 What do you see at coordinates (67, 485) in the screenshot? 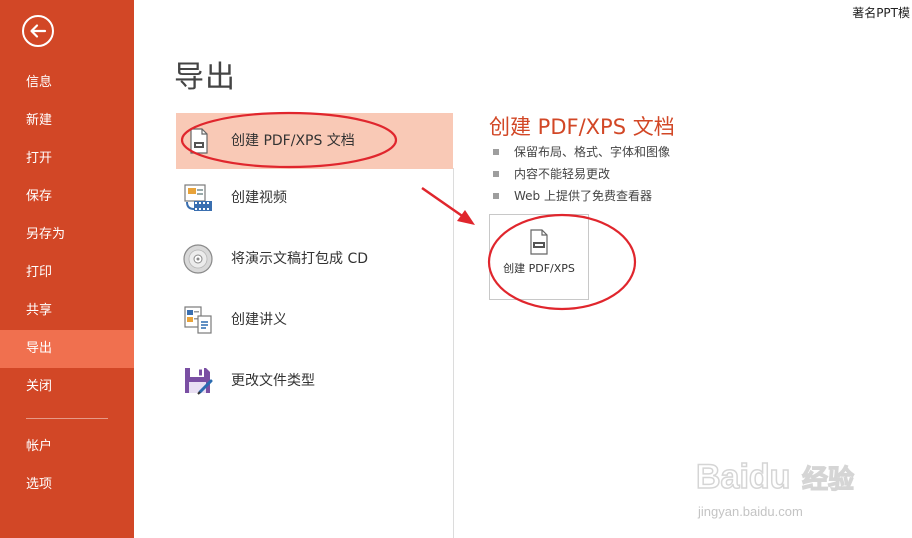
I see `sidebar-item-options: 选项` at bounding box center [67, 485].